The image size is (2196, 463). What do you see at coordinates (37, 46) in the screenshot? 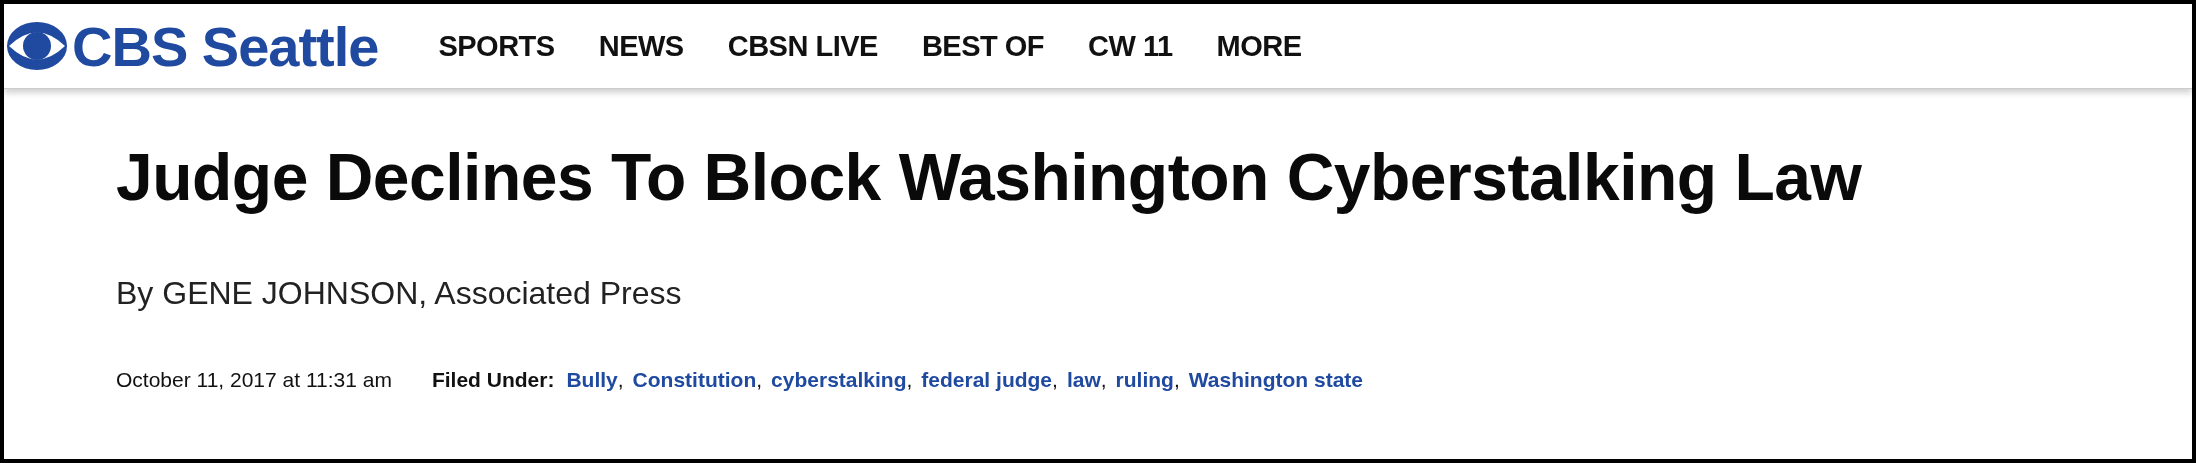
I see `eye-logo-icon` at bounding box center [37, 46].